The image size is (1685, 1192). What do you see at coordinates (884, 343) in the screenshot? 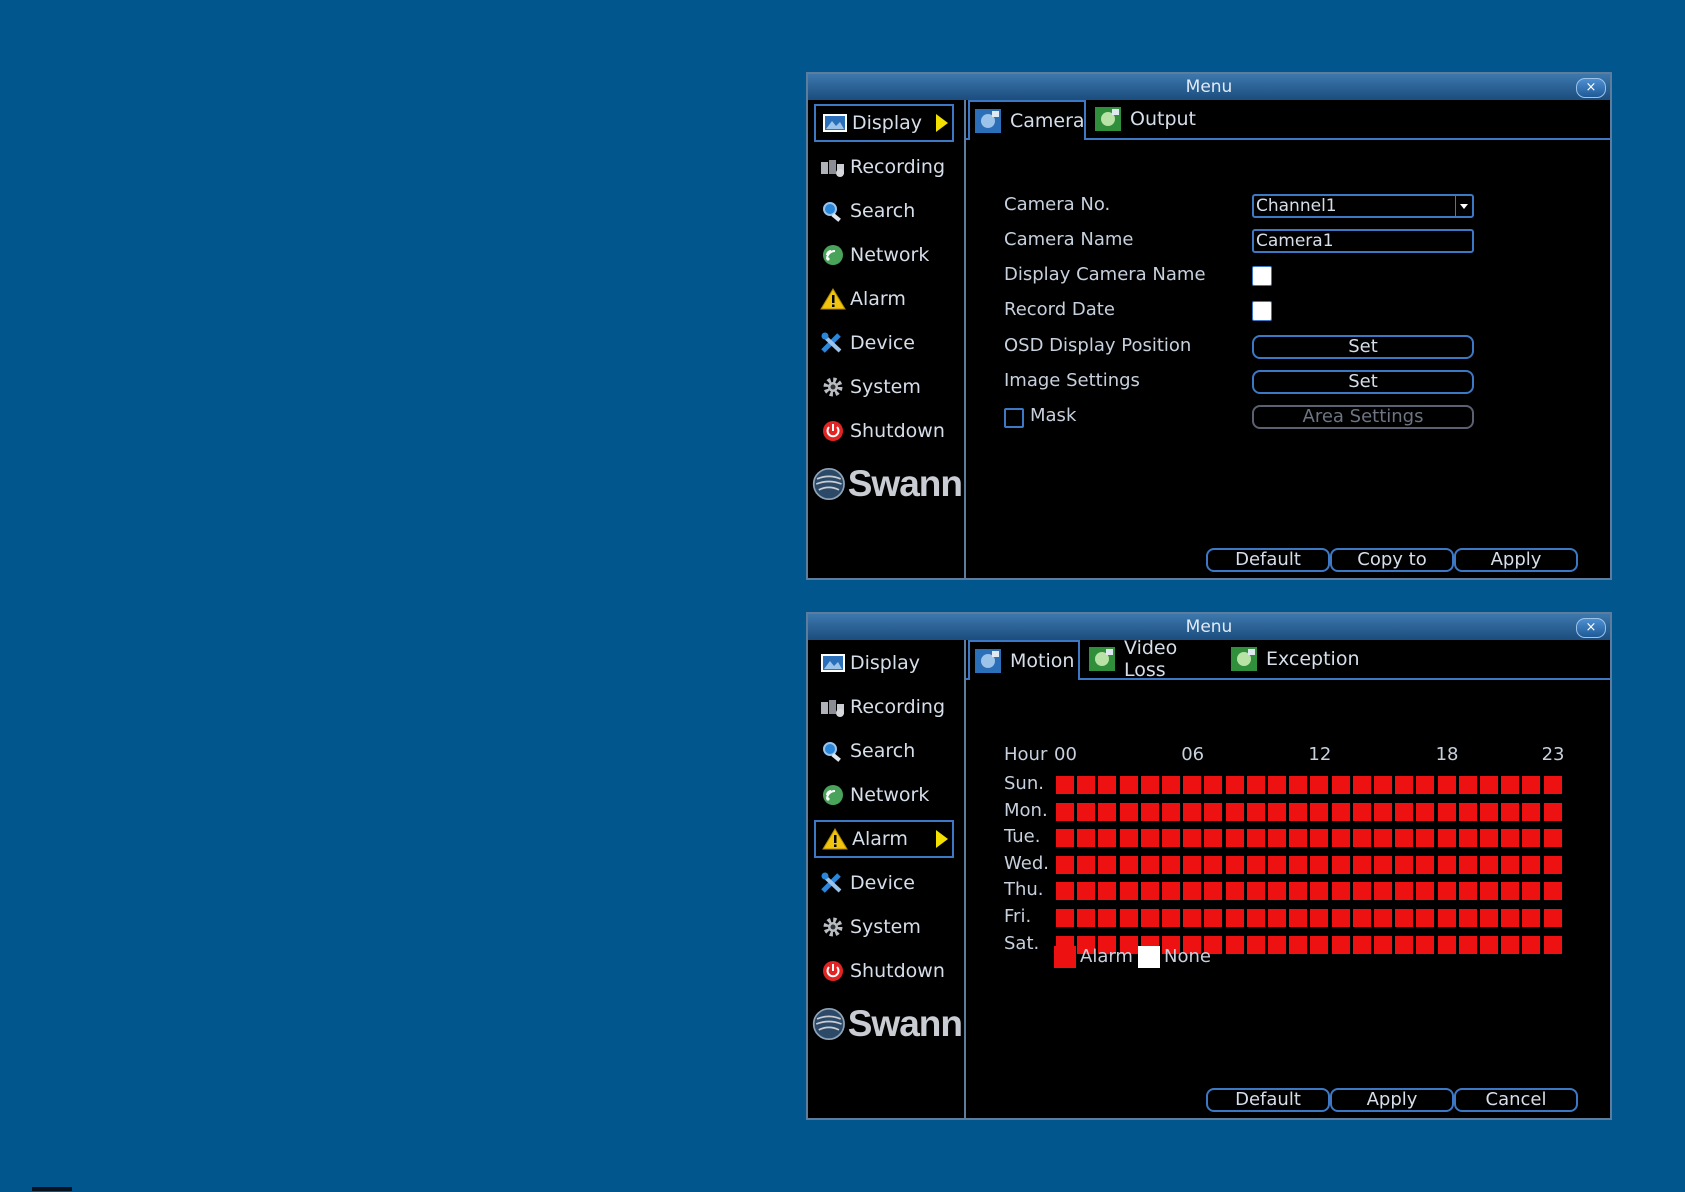
I see `sidebar-item-device: Device` at bounding box center [884, 343].